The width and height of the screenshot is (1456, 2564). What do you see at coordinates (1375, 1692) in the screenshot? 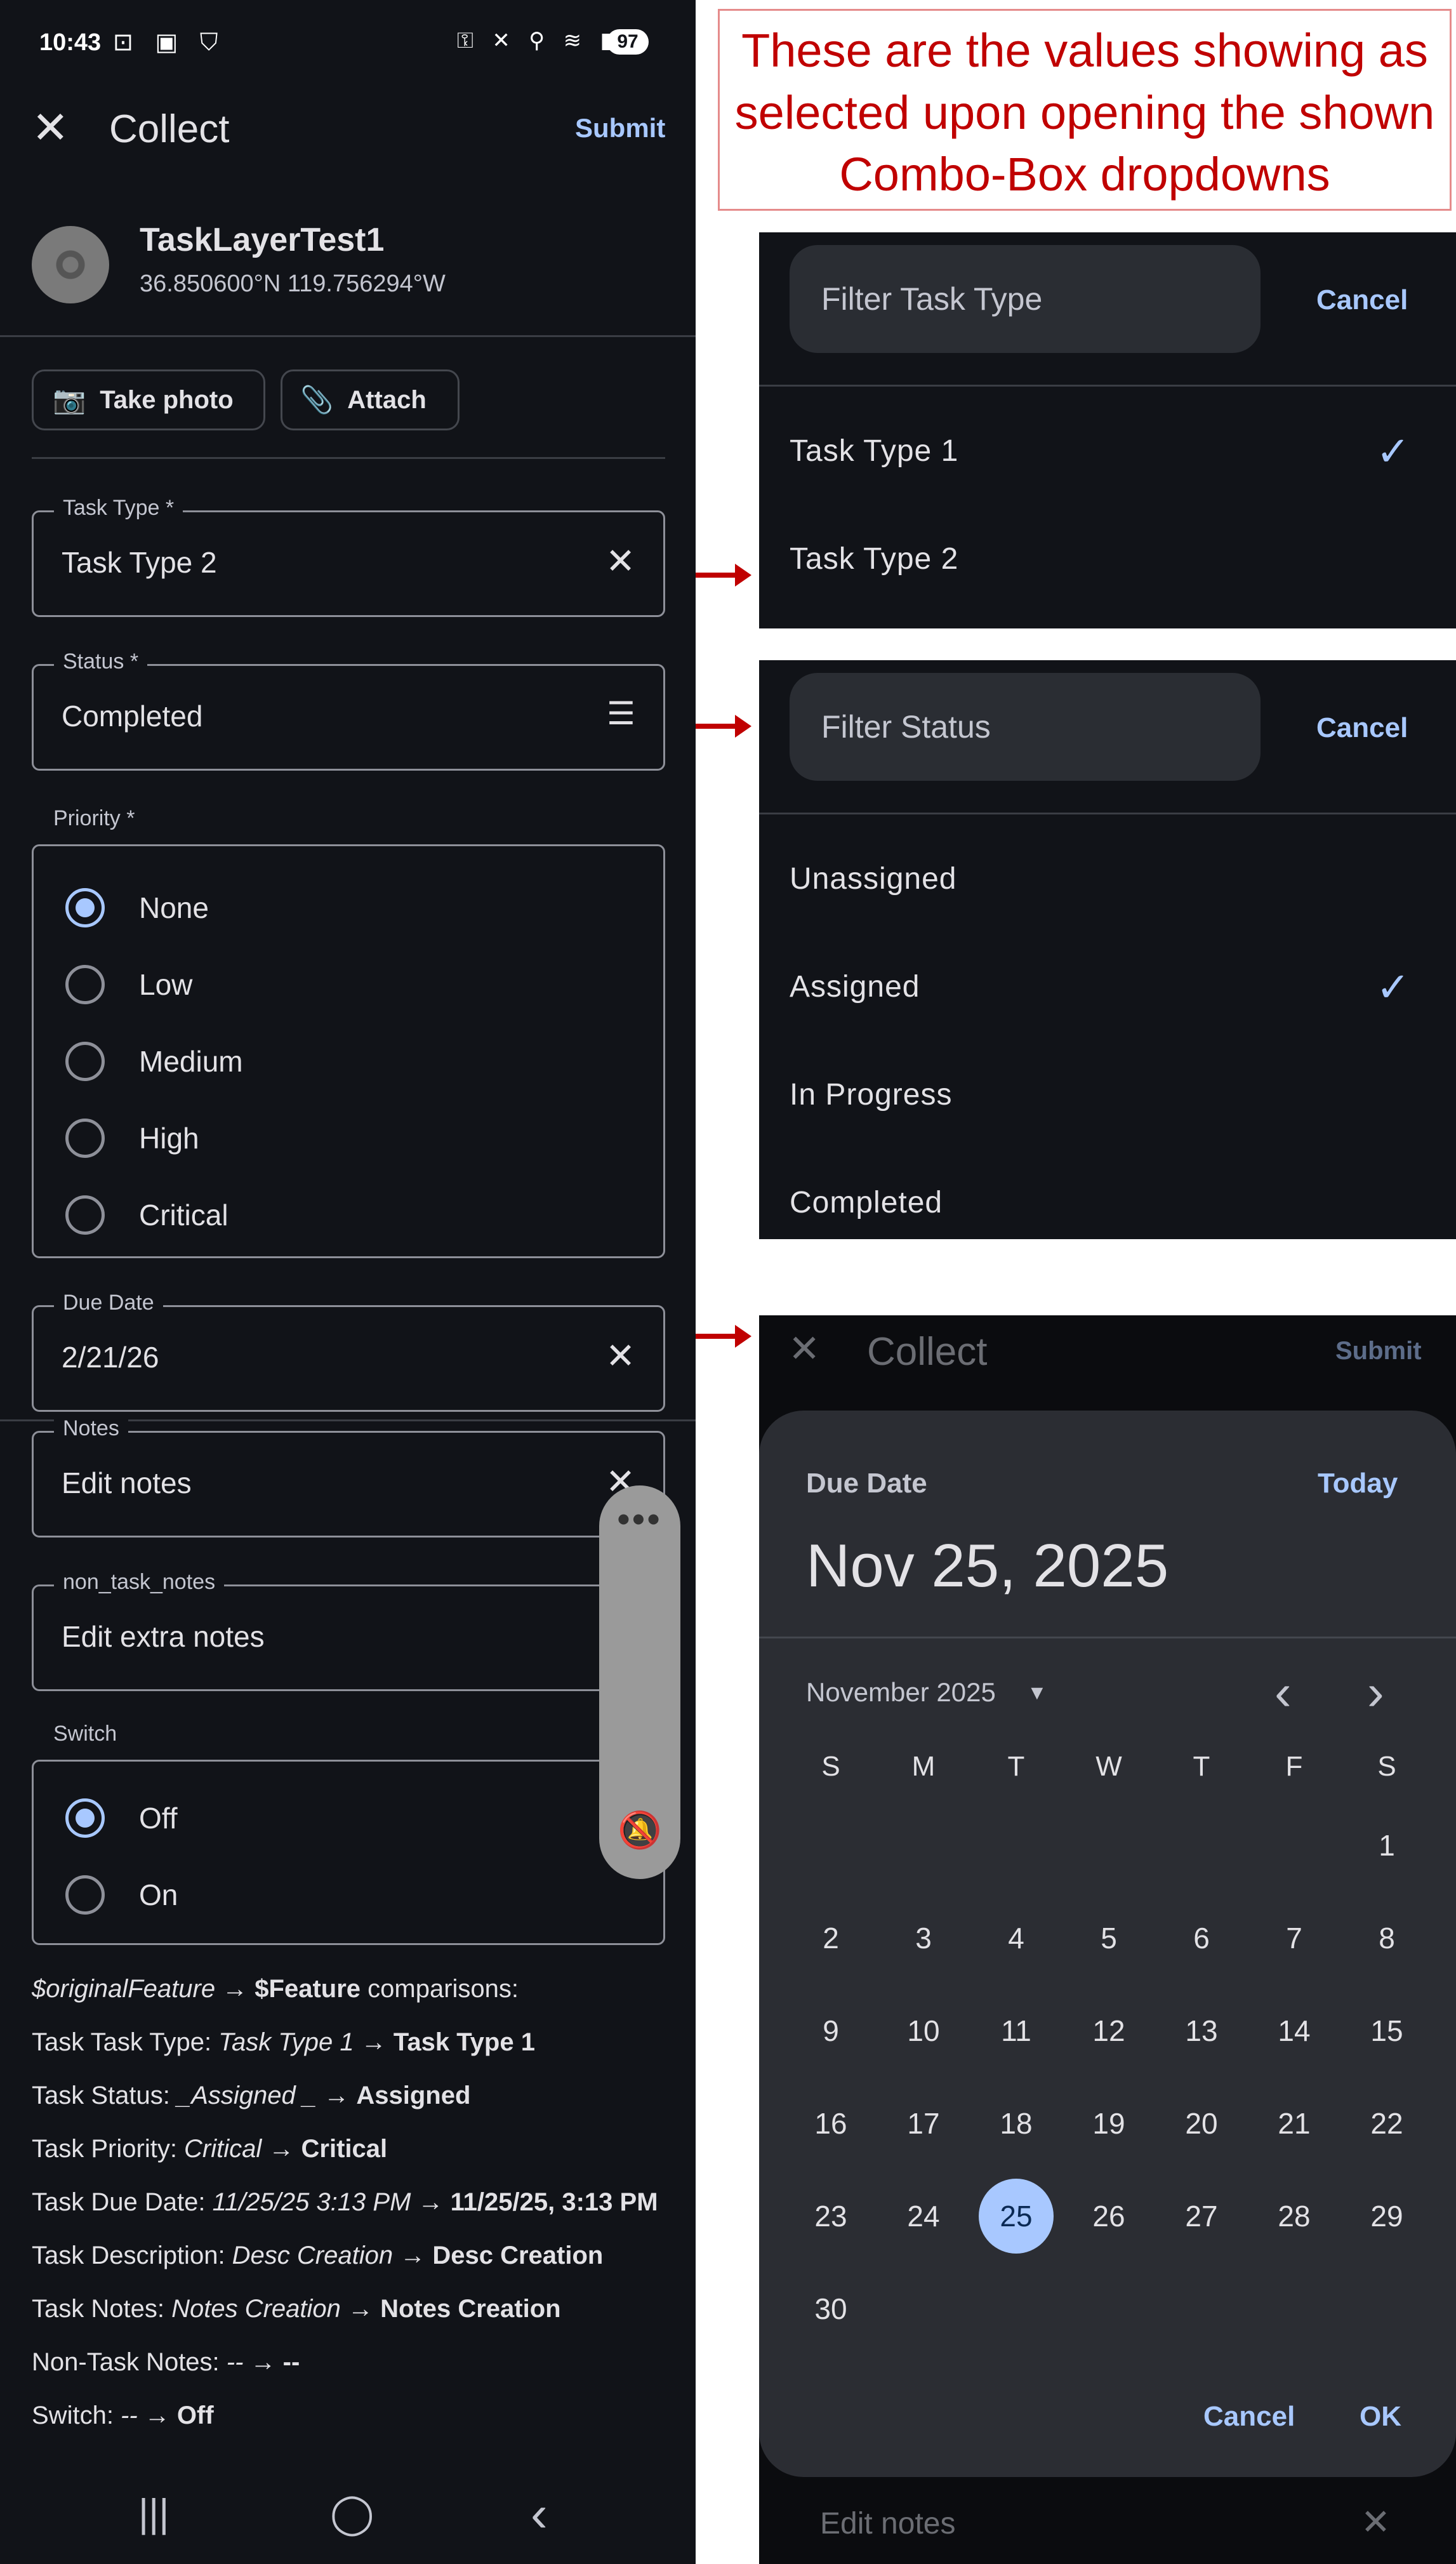
I see `next-month-icon: ›` at bounding box center [1375, 1692].